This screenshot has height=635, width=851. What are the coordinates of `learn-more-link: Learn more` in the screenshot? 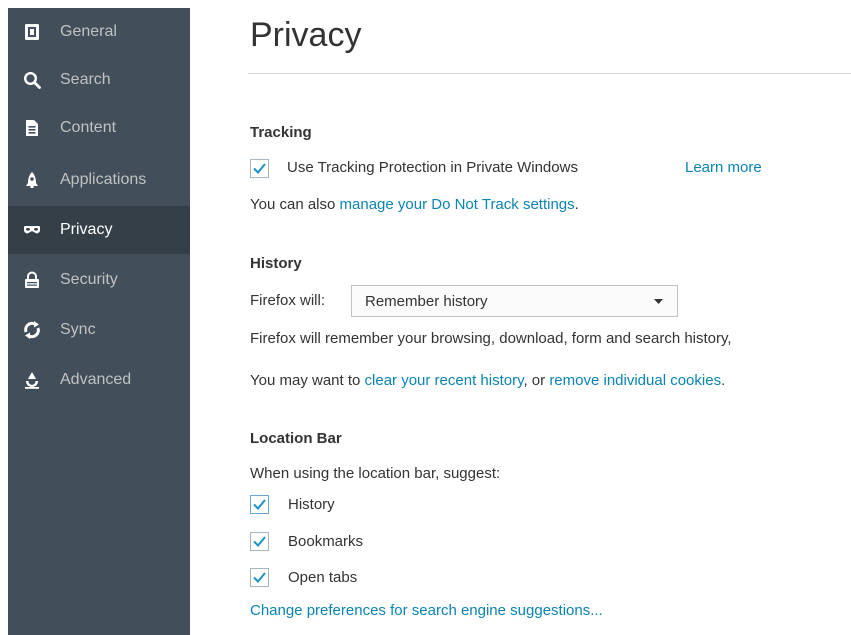 It's located at (723, 167).